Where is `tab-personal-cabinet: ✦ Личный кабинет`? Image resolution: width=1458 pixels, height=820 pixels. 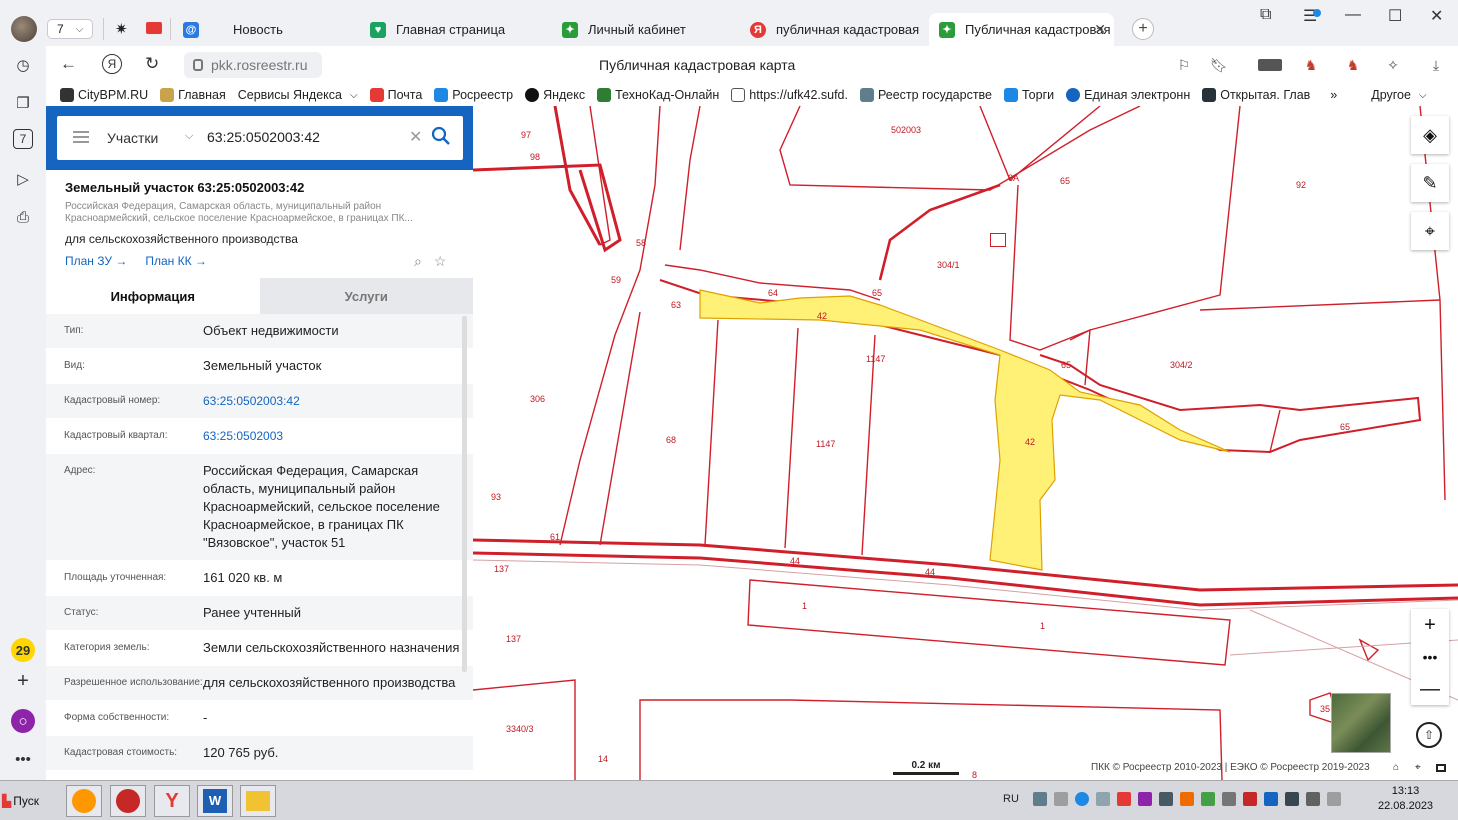
tab-personal-cabinet: ✦ Личный кабинет is located at coordinates (643, 29).